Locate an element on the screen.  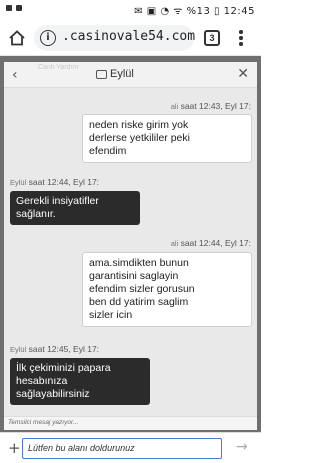
message-input: Lütfen bu alanı doldurunuz is located at coordinates (122, 448).